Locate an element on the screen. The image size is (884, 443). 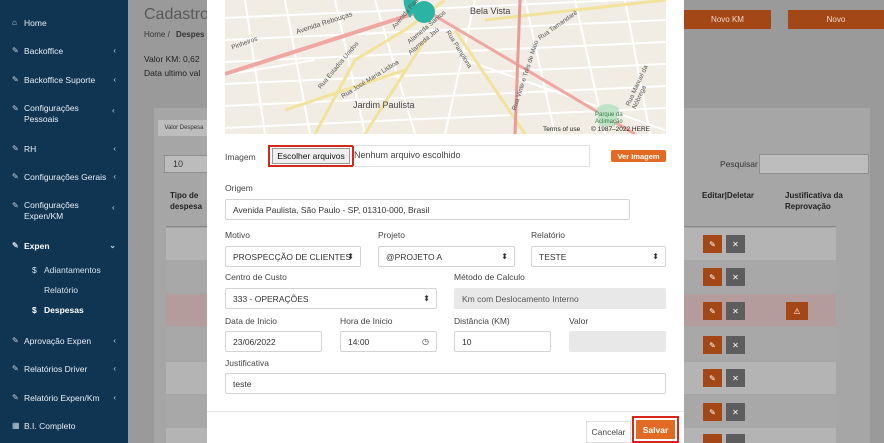
sidebar-item-configuracoes-pessoais: ✎ Configurações Pessoais is located at coordinates (50, 114).